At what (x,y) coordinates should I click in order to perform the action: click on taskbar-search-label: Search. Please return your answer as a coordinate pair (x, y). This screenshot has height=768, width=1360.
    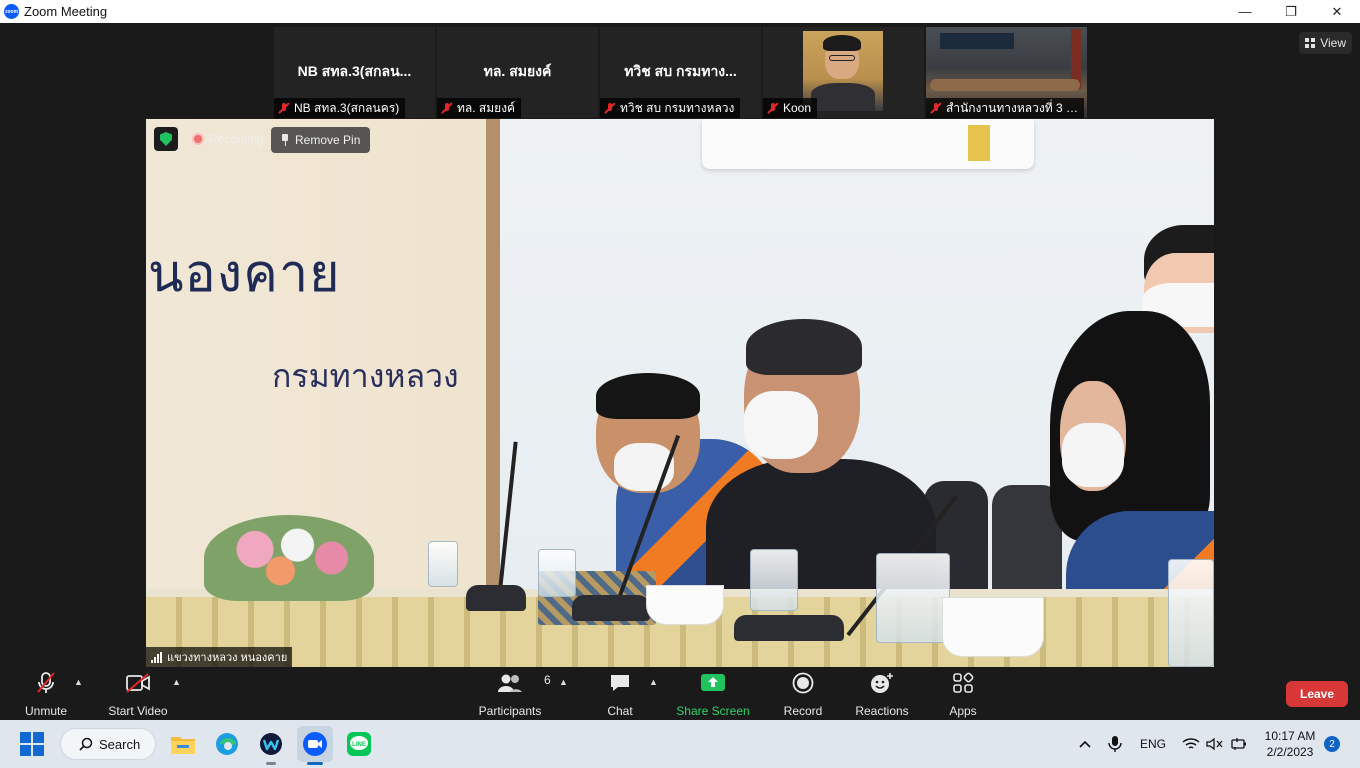
    Looking at the image, I should click on (120, 744).